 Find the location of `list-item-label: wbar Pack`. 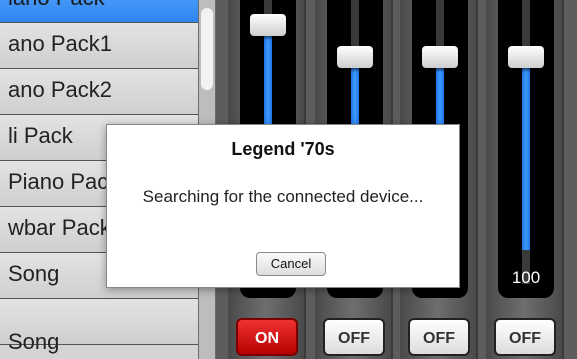

list-item-label: wbar Pack is located at coordinates (59, 227).